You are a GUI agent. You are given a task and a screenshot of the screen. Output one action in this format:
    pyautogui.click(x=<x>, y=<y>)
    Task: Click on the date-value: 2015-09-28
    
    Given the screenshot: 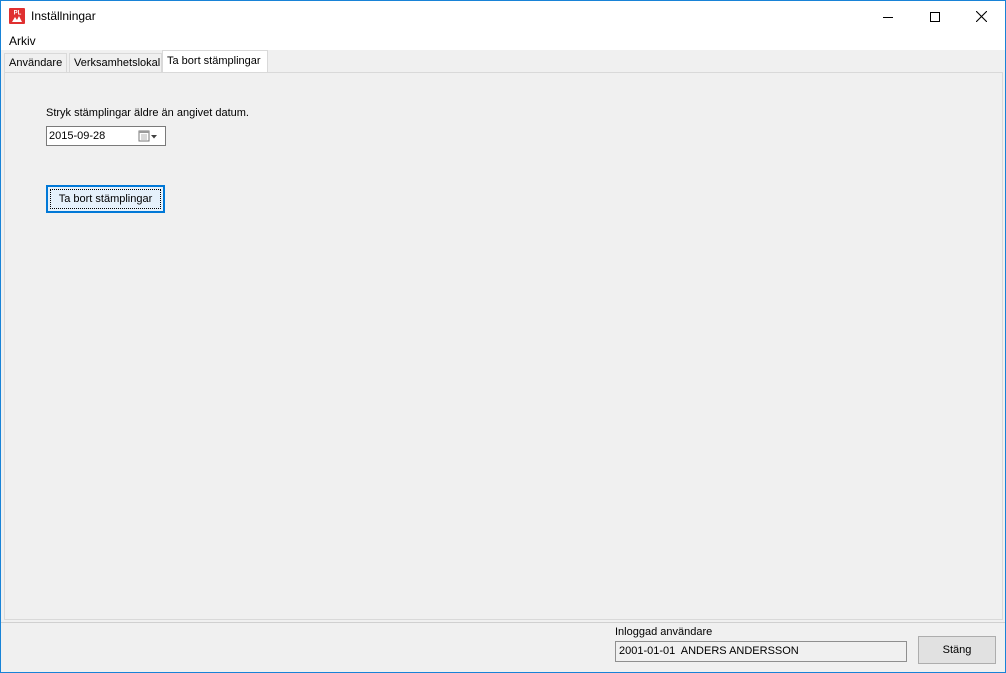 What is the action you would take?
    pyautogui.click(x=77, y=136)
    